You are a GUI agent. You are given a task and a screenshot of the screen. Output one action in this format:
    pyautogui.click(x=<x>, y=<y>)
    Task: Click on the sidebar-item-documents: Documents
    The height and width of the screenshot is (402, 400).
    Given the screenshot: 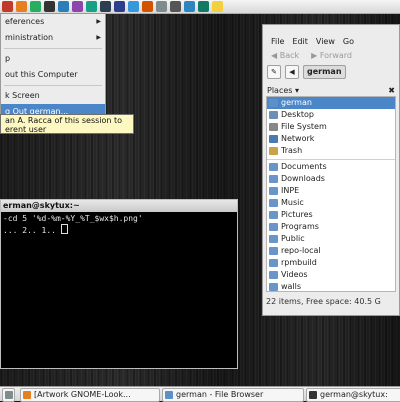 What is the action you would take?
    pyautogui.click(x=331, y=166)
    